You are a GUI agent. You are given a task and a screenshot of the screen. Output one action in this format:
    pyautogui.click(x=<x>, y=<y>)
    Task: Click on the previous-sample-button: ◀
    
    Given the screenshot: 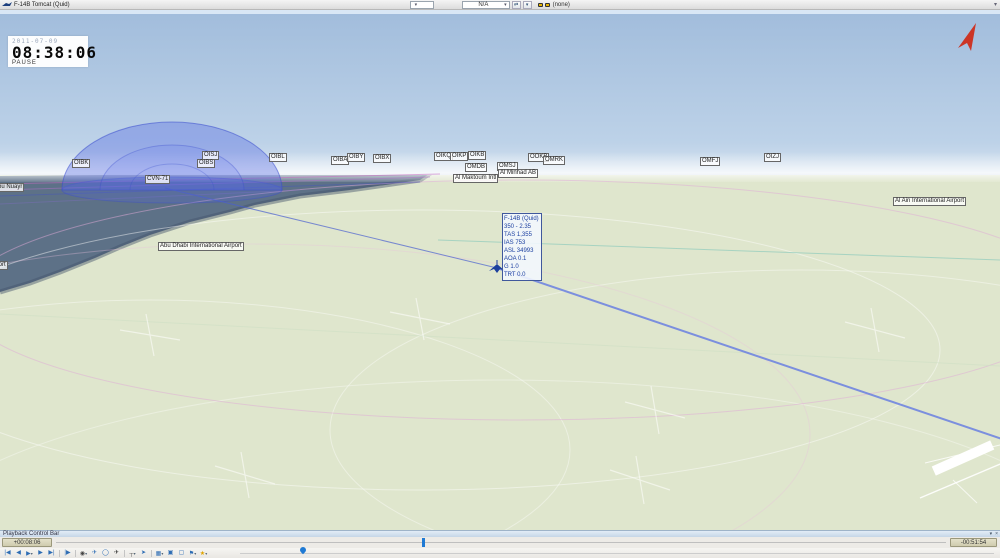 What is the action you would take?
    pyautogui.click(x=18, y=553)
    